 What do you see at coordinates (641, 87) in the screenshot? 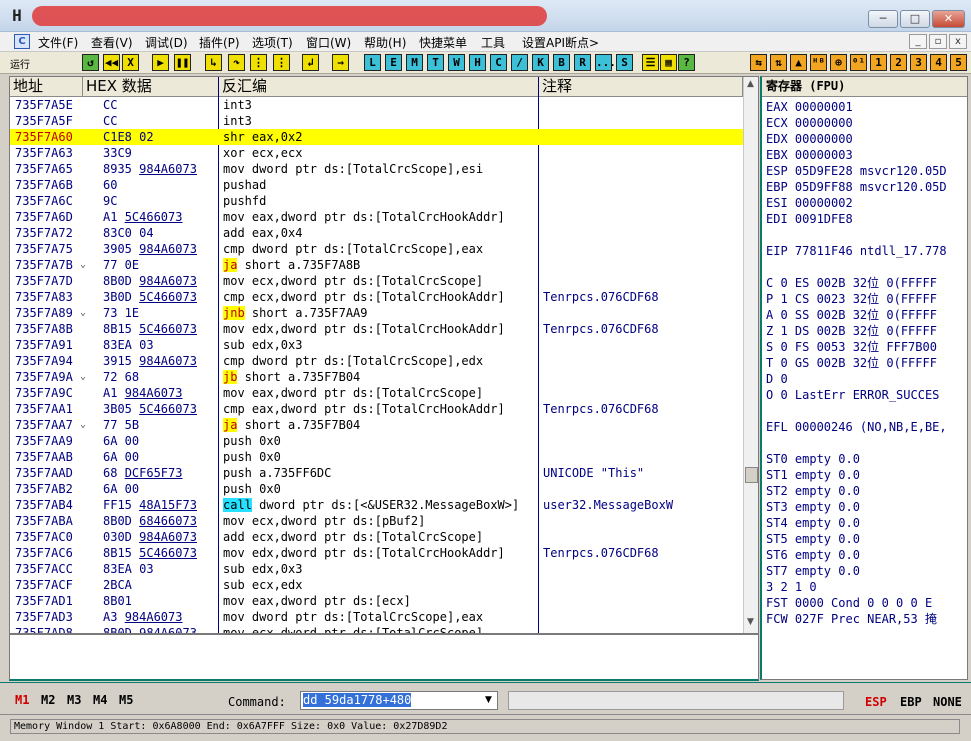
I see `column-header-comment: 注释` at bounding box center [641, 87].